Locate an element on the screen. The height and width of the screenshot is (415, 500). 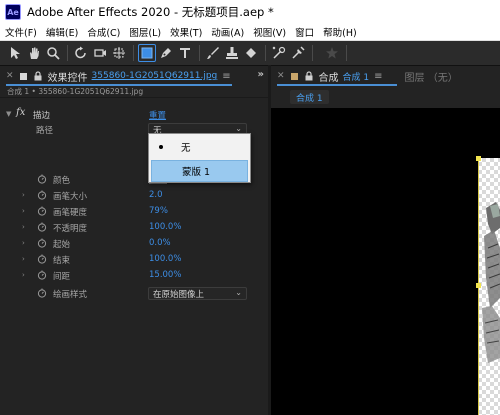
tools-toolbar is located at coordinates (250, 53).